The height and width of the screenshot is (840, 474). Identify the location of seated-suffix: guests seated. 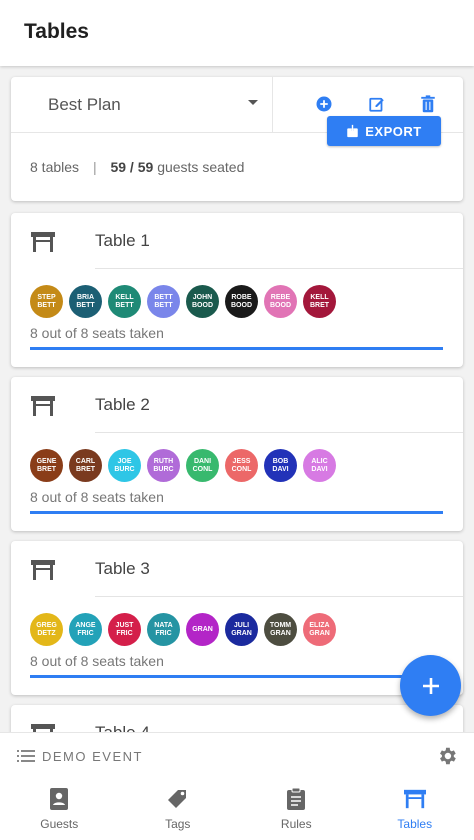
(201, 167).